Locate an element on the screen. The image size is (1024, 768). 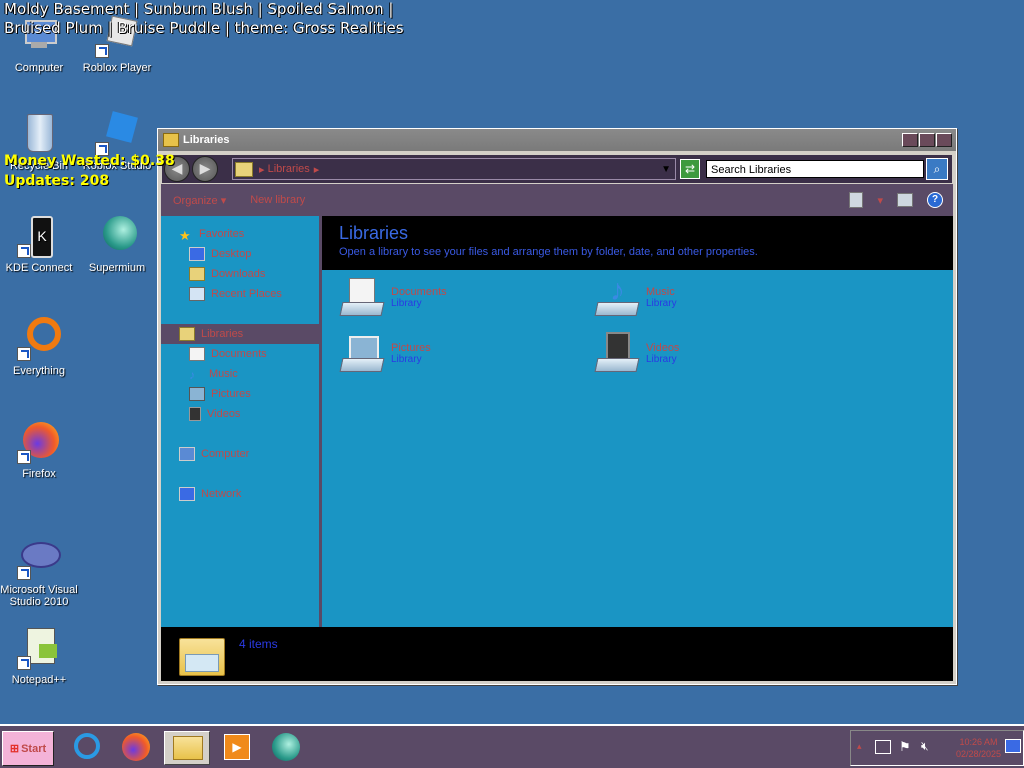
documents-icon is located at coordinates (197, 354).